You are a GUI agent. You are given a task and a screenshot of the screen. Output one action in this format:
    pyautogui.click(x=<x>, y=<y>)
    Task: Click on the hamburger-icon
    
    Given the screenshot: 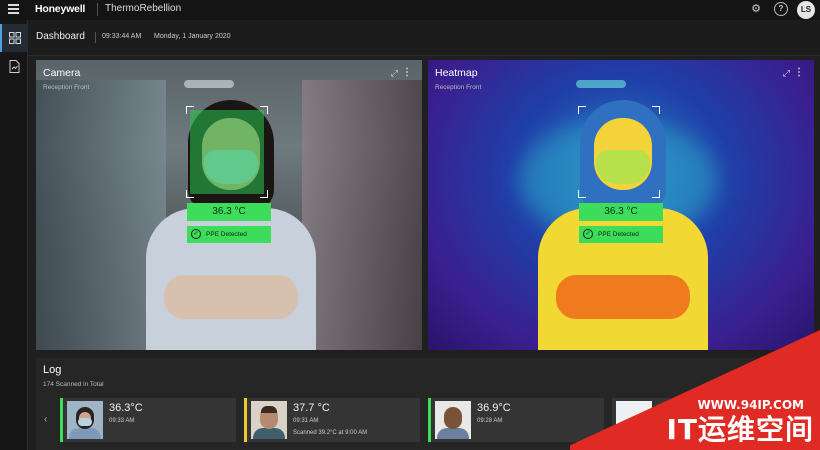 What is the action you would take?
    pyautogui.click(x=13, y=9)
    